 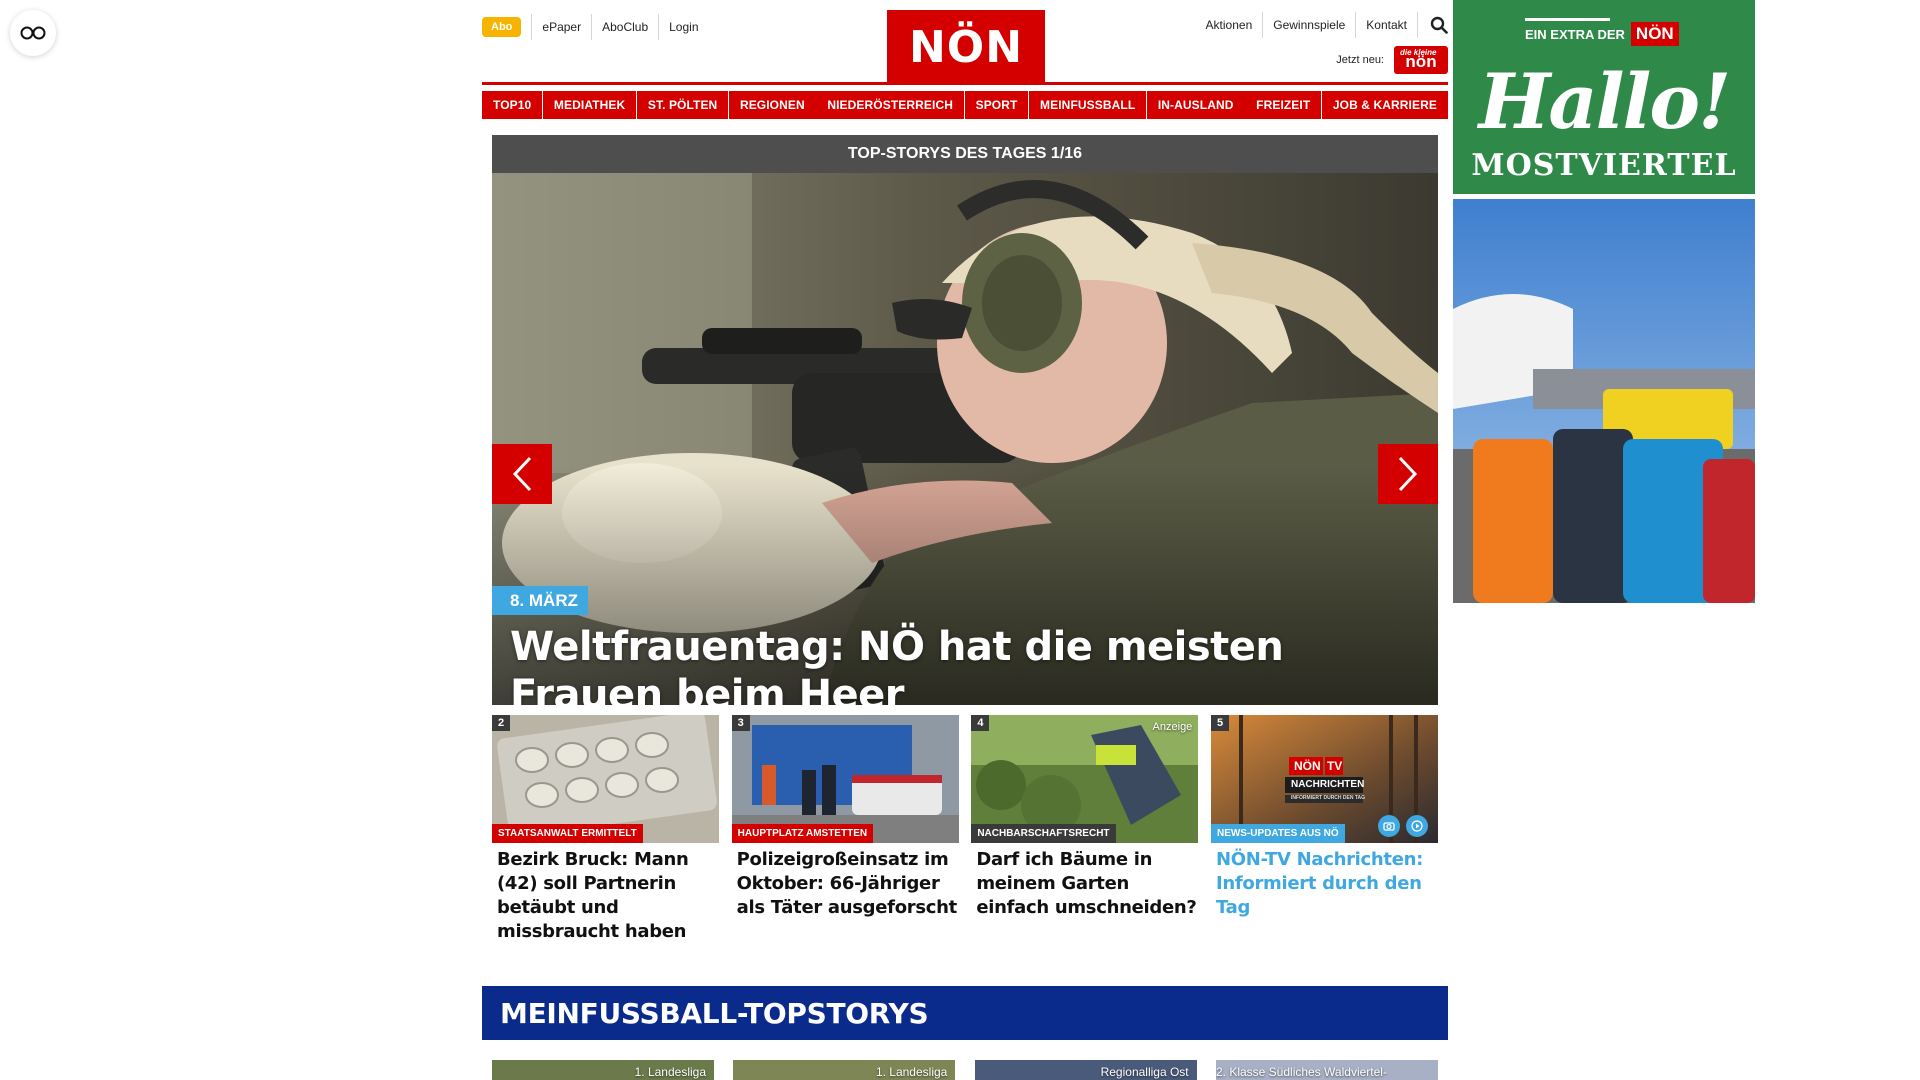 What do you see at coordinates (1439, 25) in the screenshot?
I see `search-icon` at bounding box center [1439, 25].